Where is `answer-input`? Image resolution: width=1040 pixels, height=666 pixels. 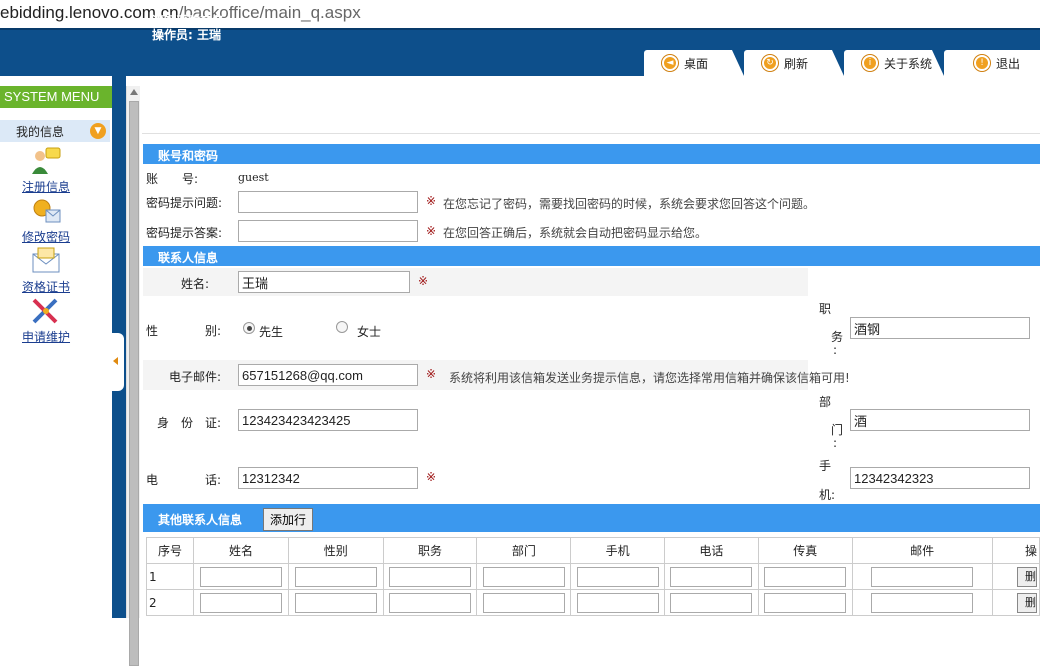
answer-input is located at coordinates (328, 231).